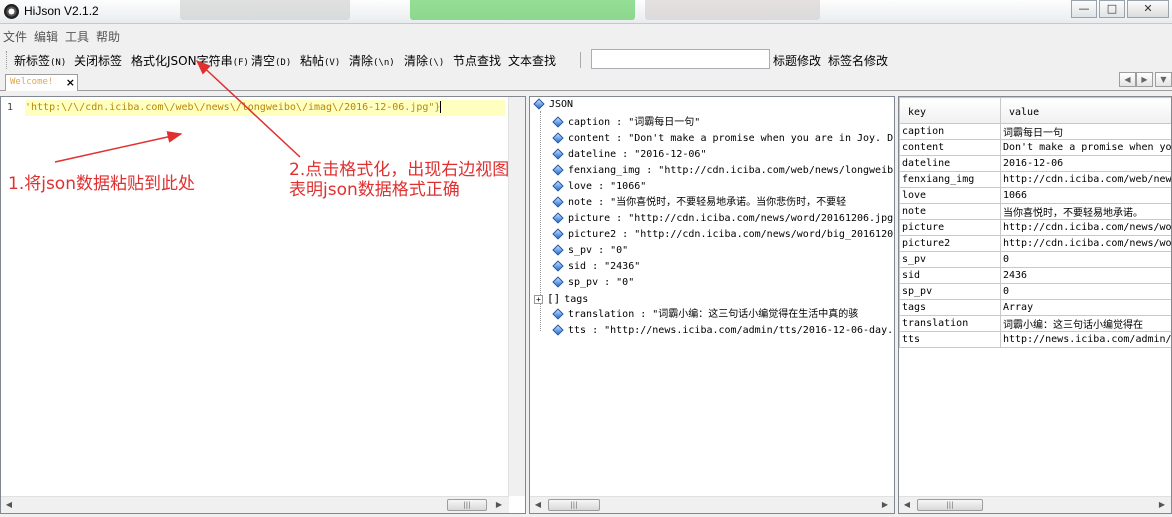 This screenshot has width=1172, height=517. Describe the element at coordinates (950, 323) in the screenshot. I see `key-cell: translation` at that location.